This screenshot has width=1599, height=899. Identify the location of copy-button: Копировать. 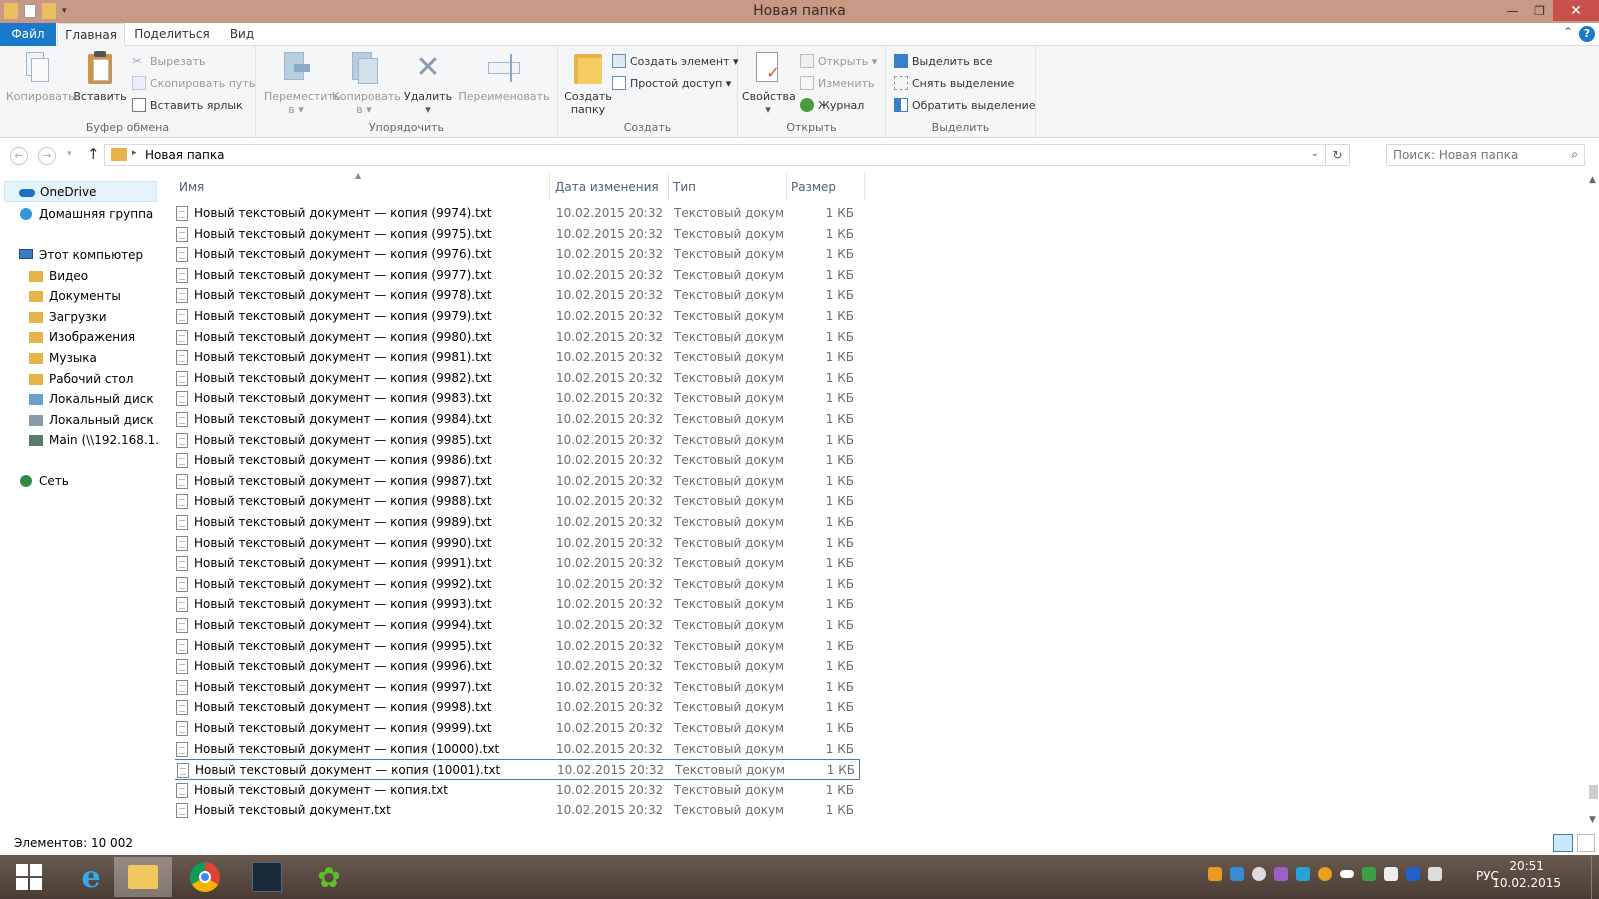
(40, 76).